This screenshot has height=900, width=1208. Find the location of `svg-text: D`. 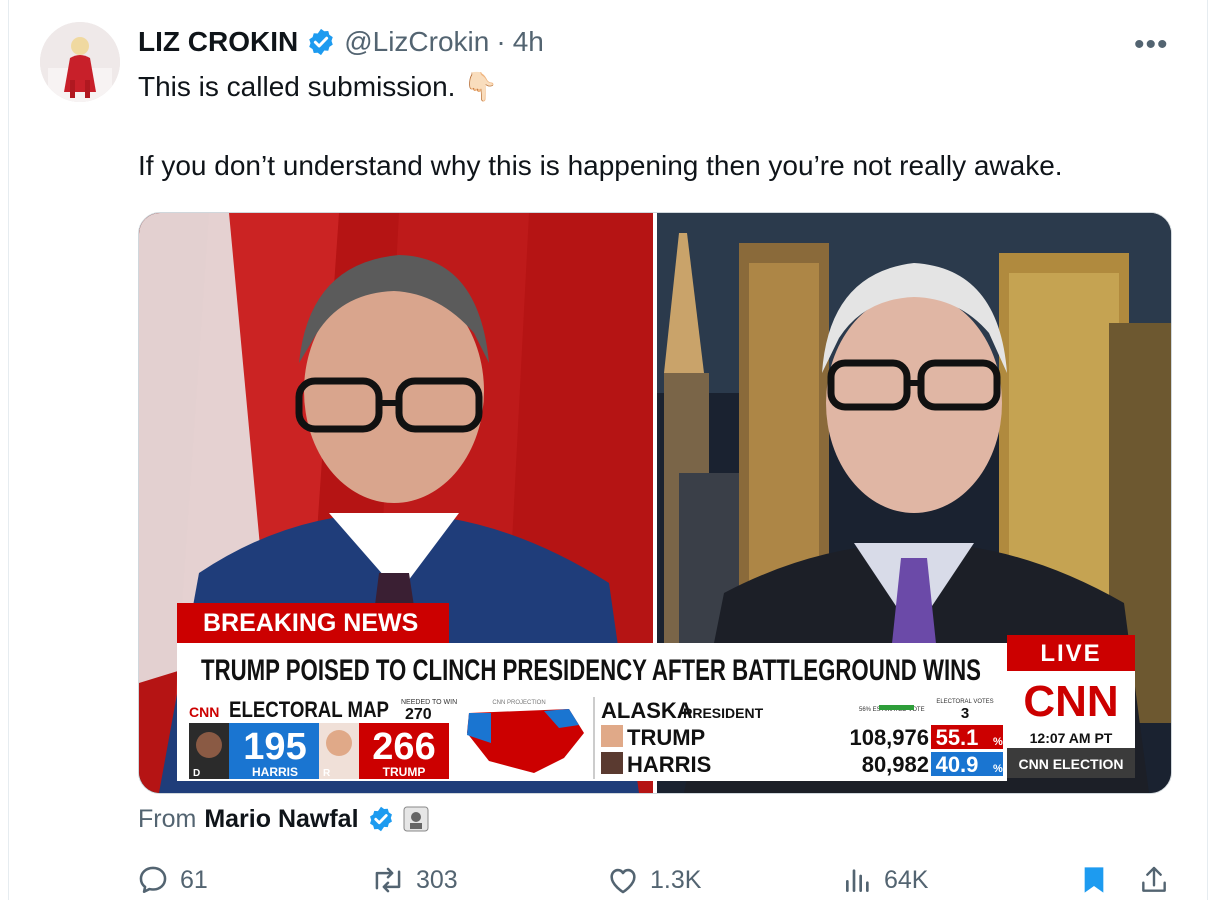

svg-text: D is located at coordinates (196, 773).